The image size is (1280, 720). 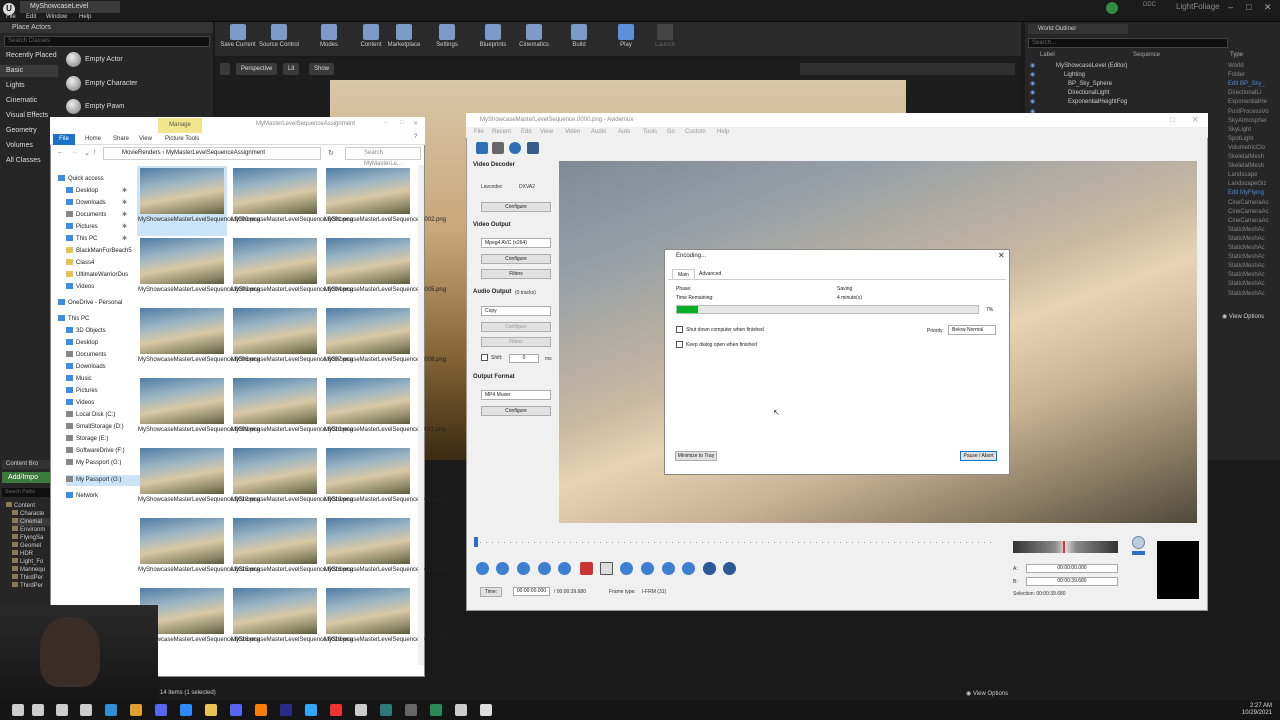 What do you see at coordinates (186, 710) in the screenshot?
I see `zoom-icon` at bounding box center [186, 710].